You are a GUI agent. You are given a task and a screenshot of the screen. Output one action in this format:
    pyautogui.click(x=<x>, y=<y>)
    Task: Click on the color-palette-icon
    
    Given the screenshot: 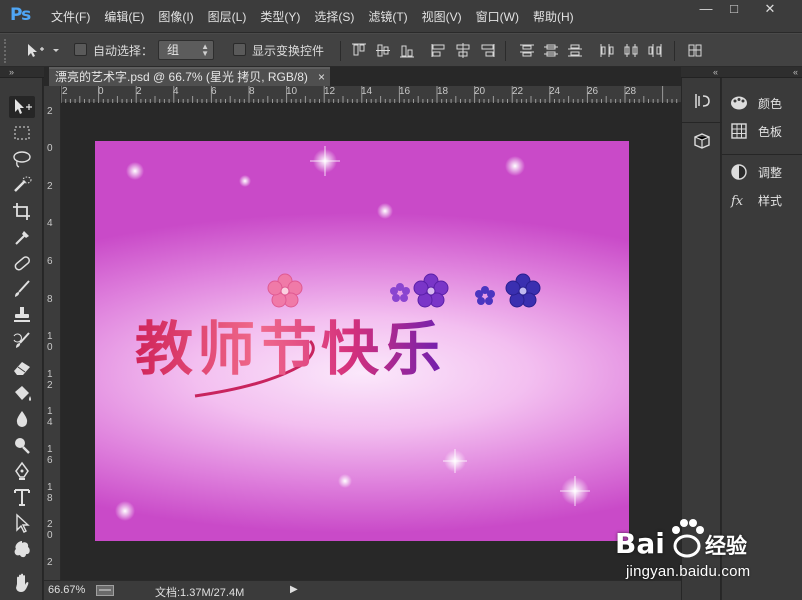 What is the action you would take?
    pyautogui.click(x=739, y=103)
    